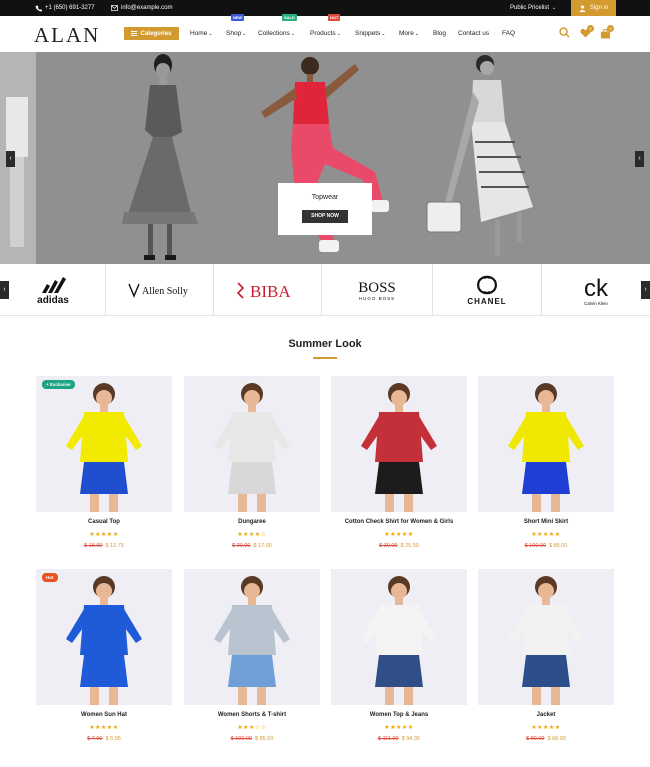 This screenshot has width=650, height=767. I want to click on old-price: $ 20.00, so click(241, 546).